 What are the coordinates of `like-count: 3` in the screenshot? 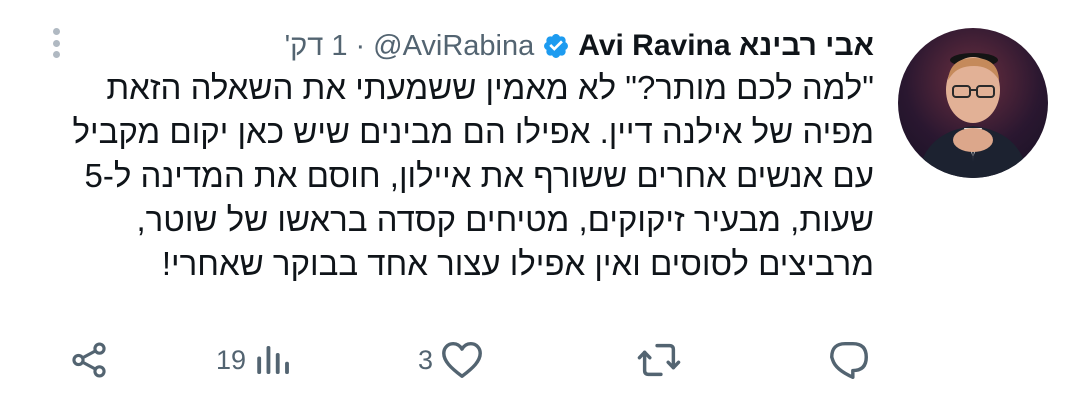 It's located at (426, 359).